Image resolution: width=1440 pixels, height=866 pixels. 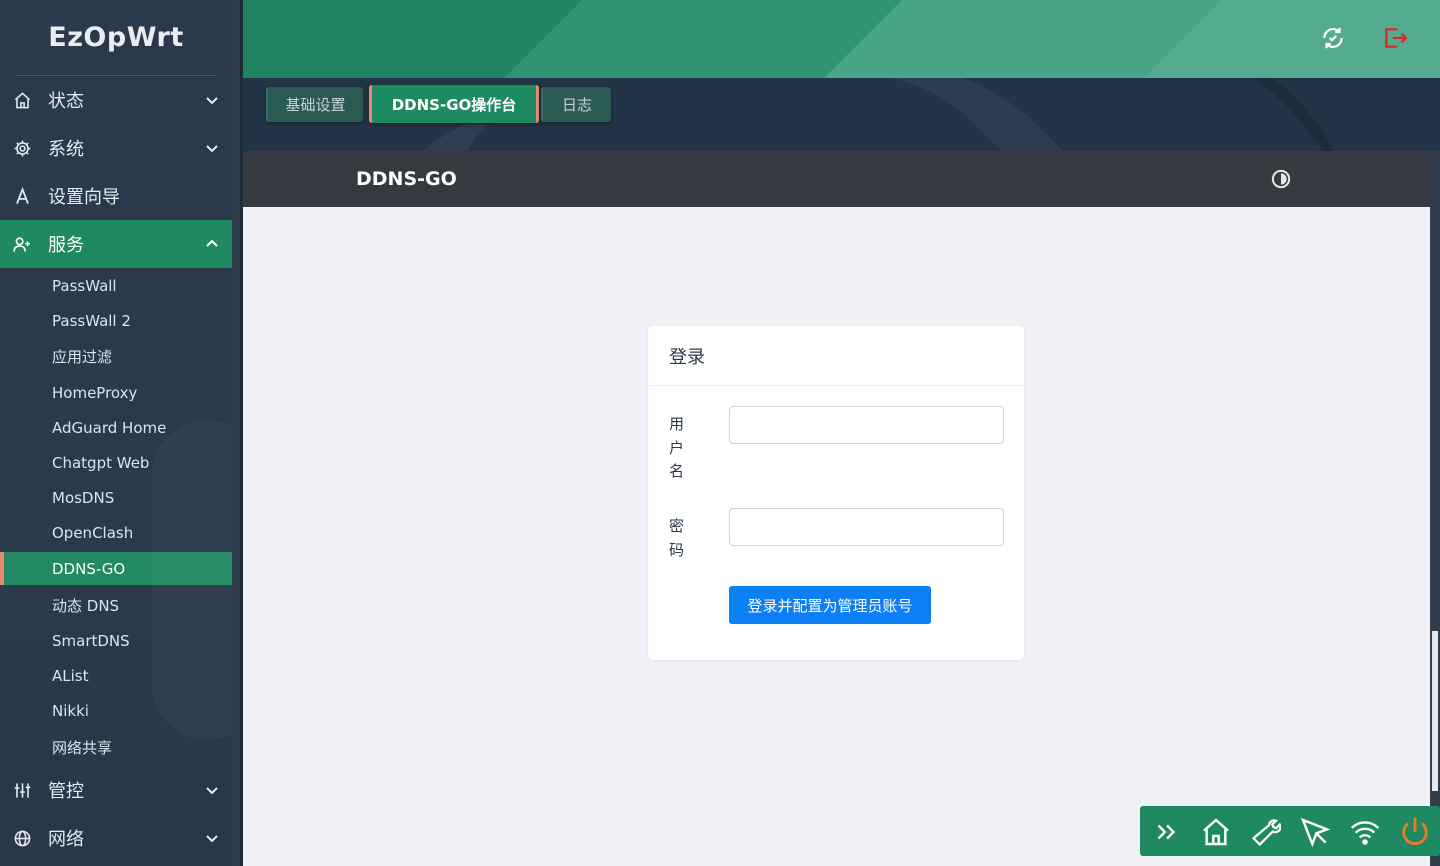 I want to click on password-label: 密码, so click(x=677, y=538).